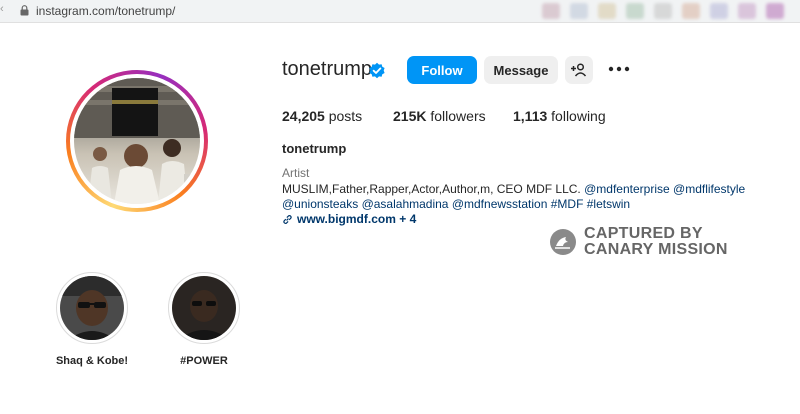 This screenshot has height=414, width=800. Describe the element at coordinates (377, 70) in the screenshot. I see `verified-badge-icon` at that location.